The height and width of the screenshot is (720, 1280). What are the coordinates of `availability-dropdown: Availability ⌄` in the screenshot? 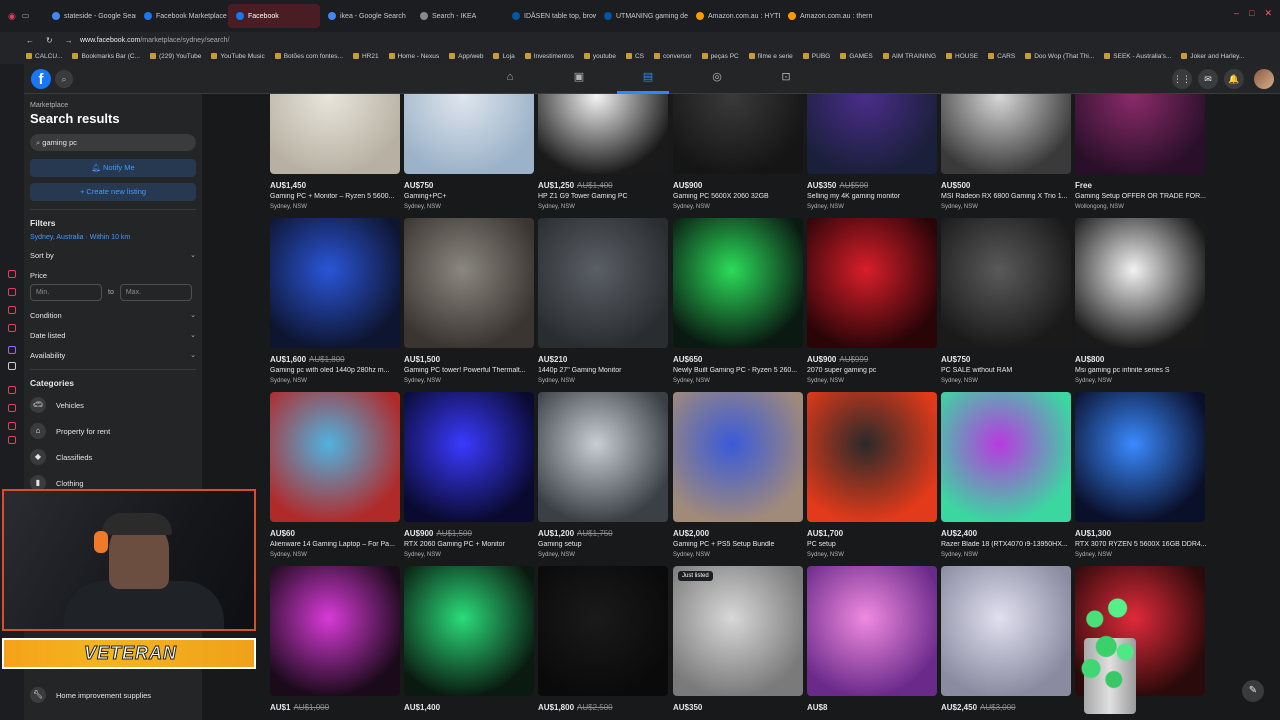 It's located at (113, 355).